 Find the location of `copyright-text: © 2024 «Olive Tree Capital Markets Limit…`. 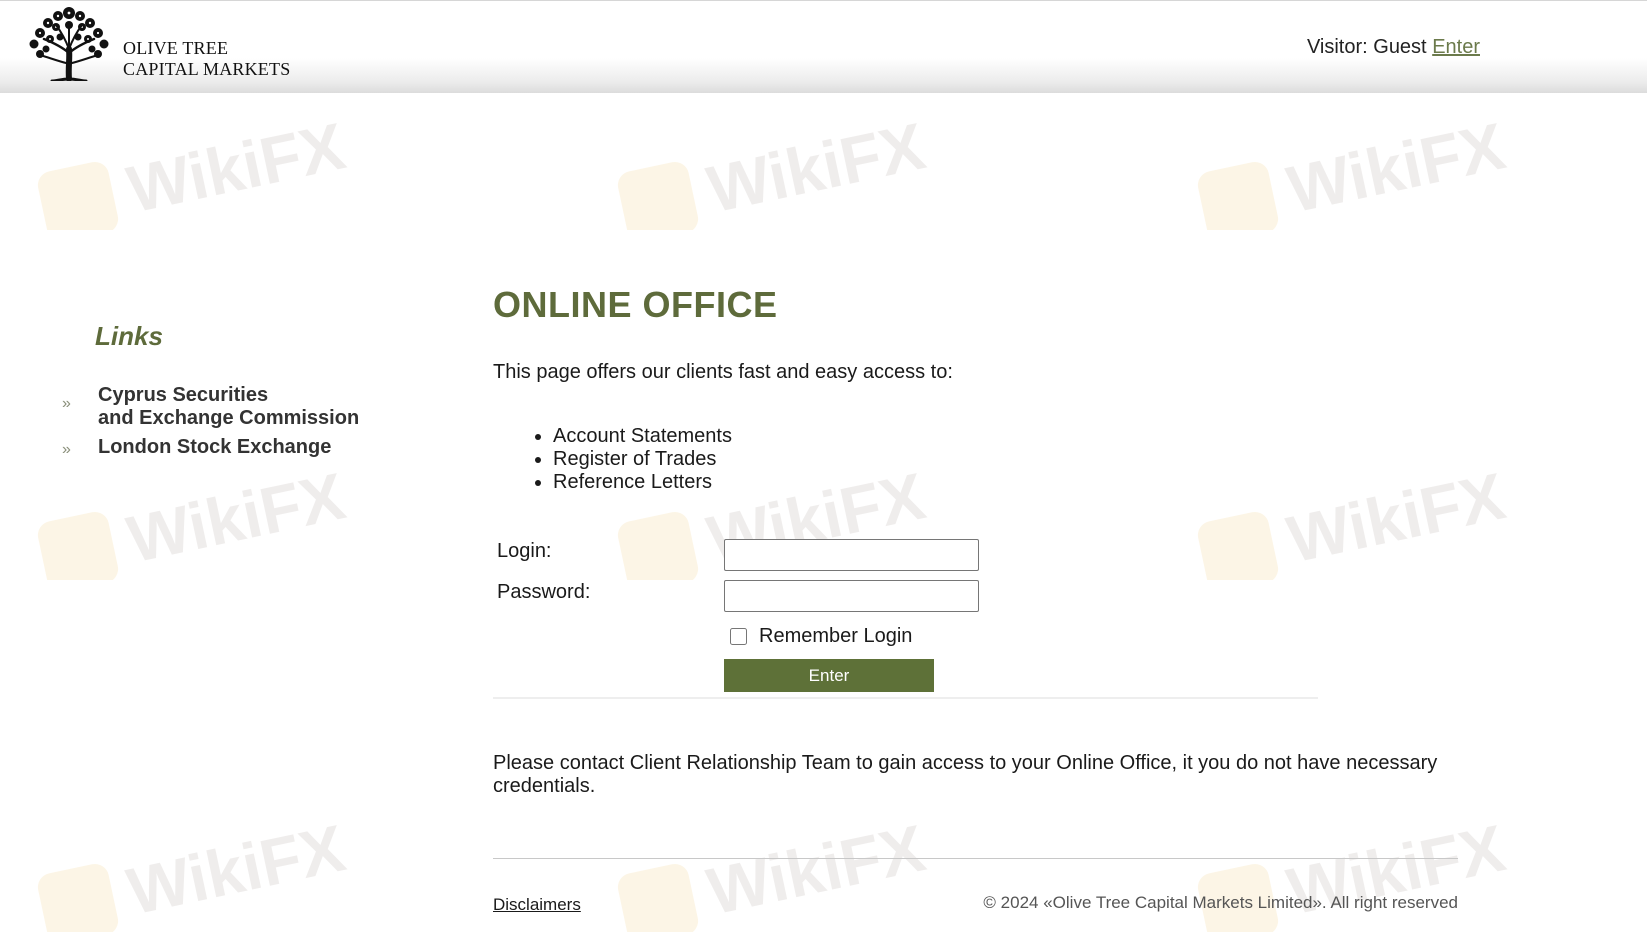

copyright-text: © 2024 «Olive Tree Capital Markets Limit… is located at coordinates (1220, 902).